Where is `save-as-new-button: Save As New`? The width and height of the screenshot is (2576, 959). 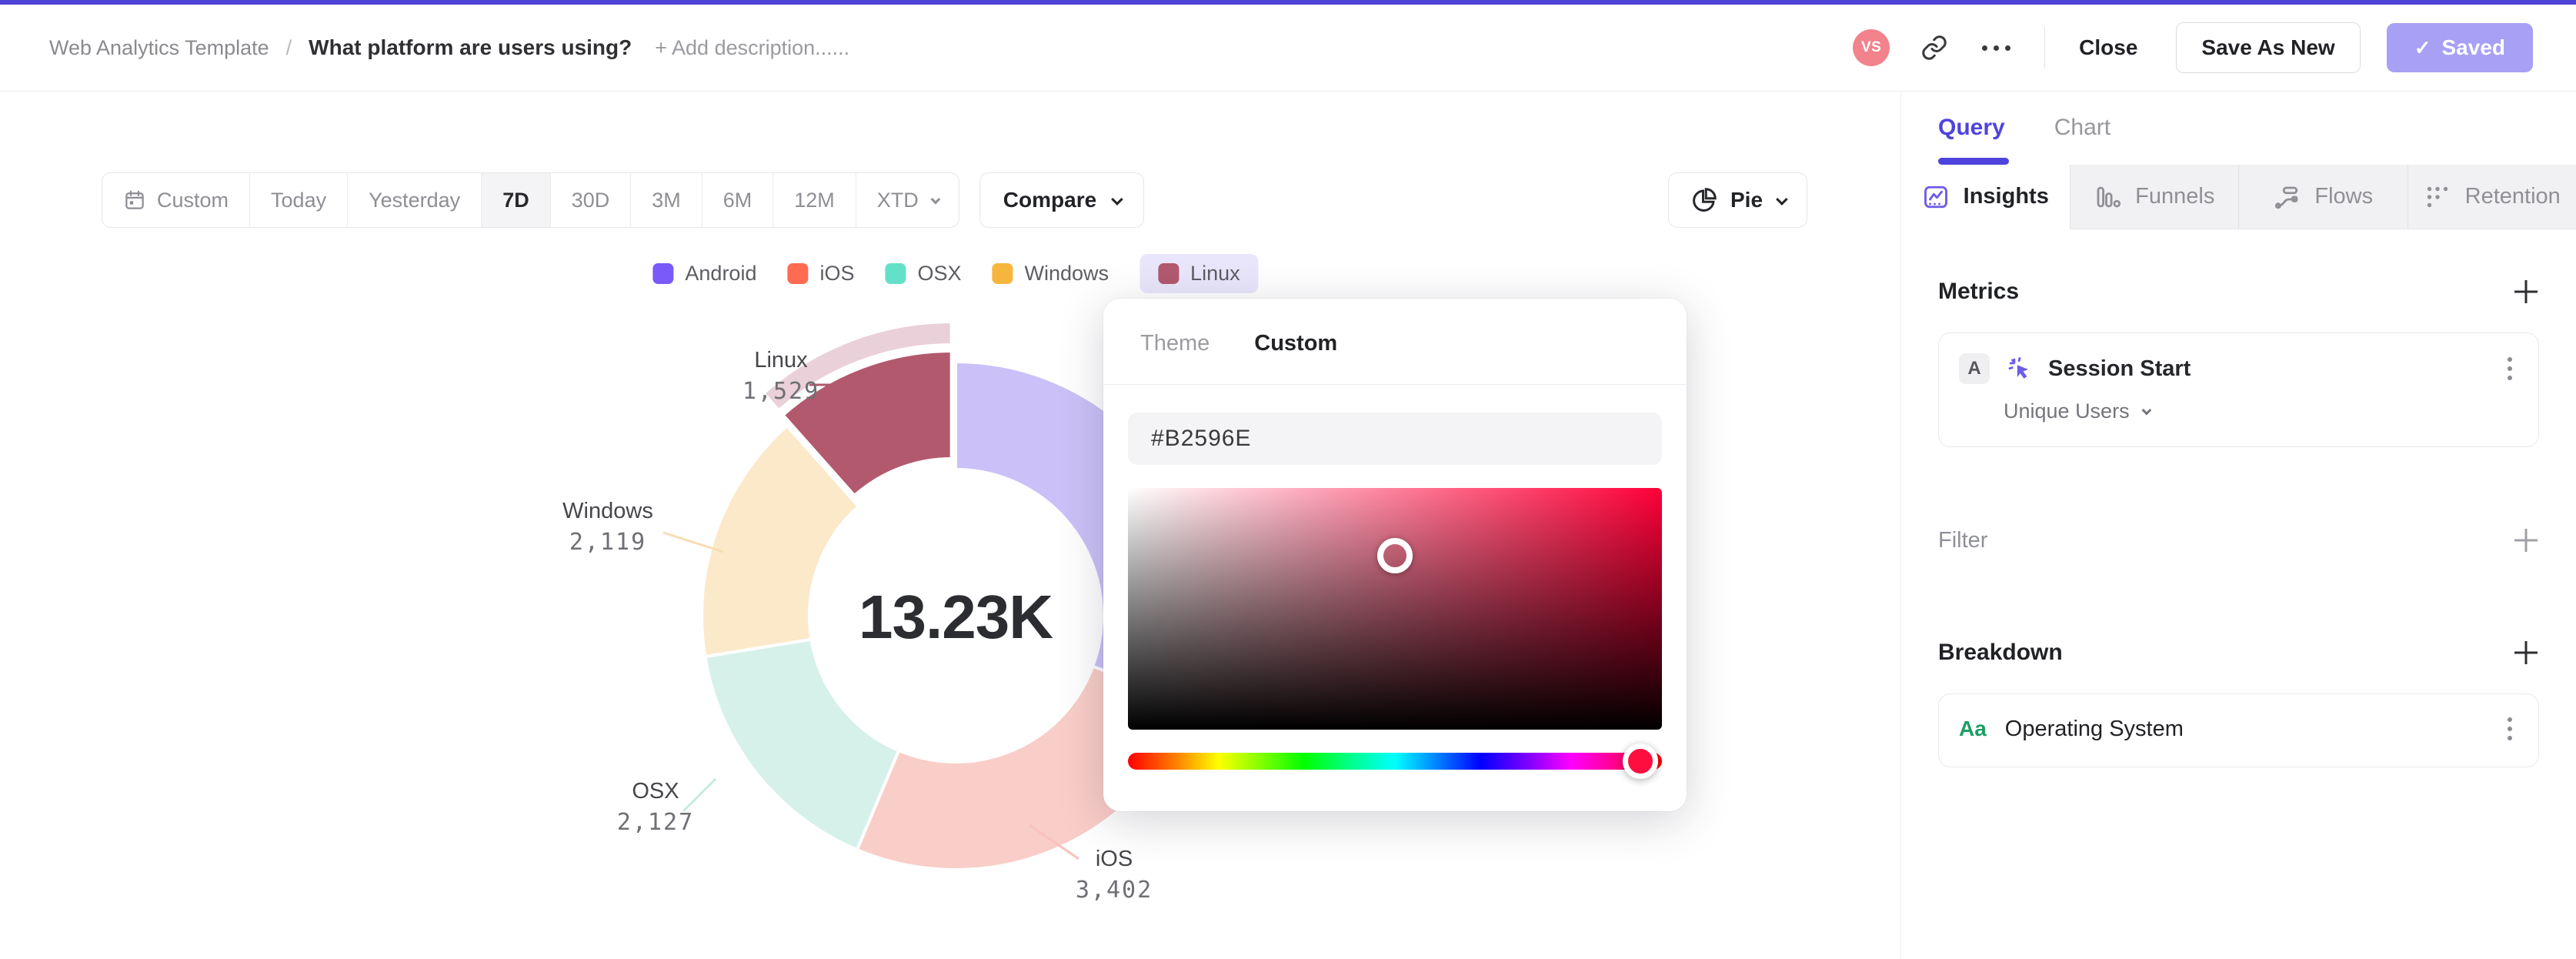
save-as-new-button: Save As New is located at coordinates (2268, 47).